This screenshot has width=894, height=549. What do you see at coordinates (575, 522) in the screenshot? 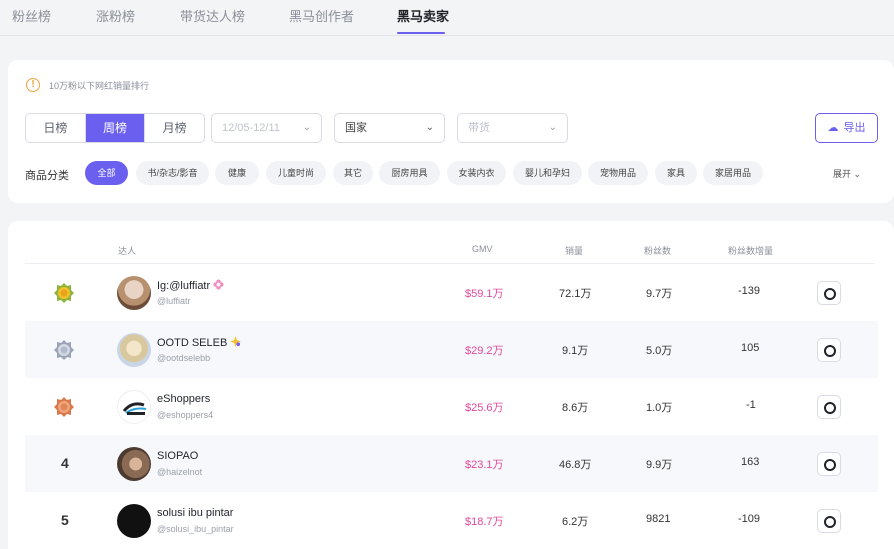
I see `sales-value: 6.2万` at bounding box center [575, 522].